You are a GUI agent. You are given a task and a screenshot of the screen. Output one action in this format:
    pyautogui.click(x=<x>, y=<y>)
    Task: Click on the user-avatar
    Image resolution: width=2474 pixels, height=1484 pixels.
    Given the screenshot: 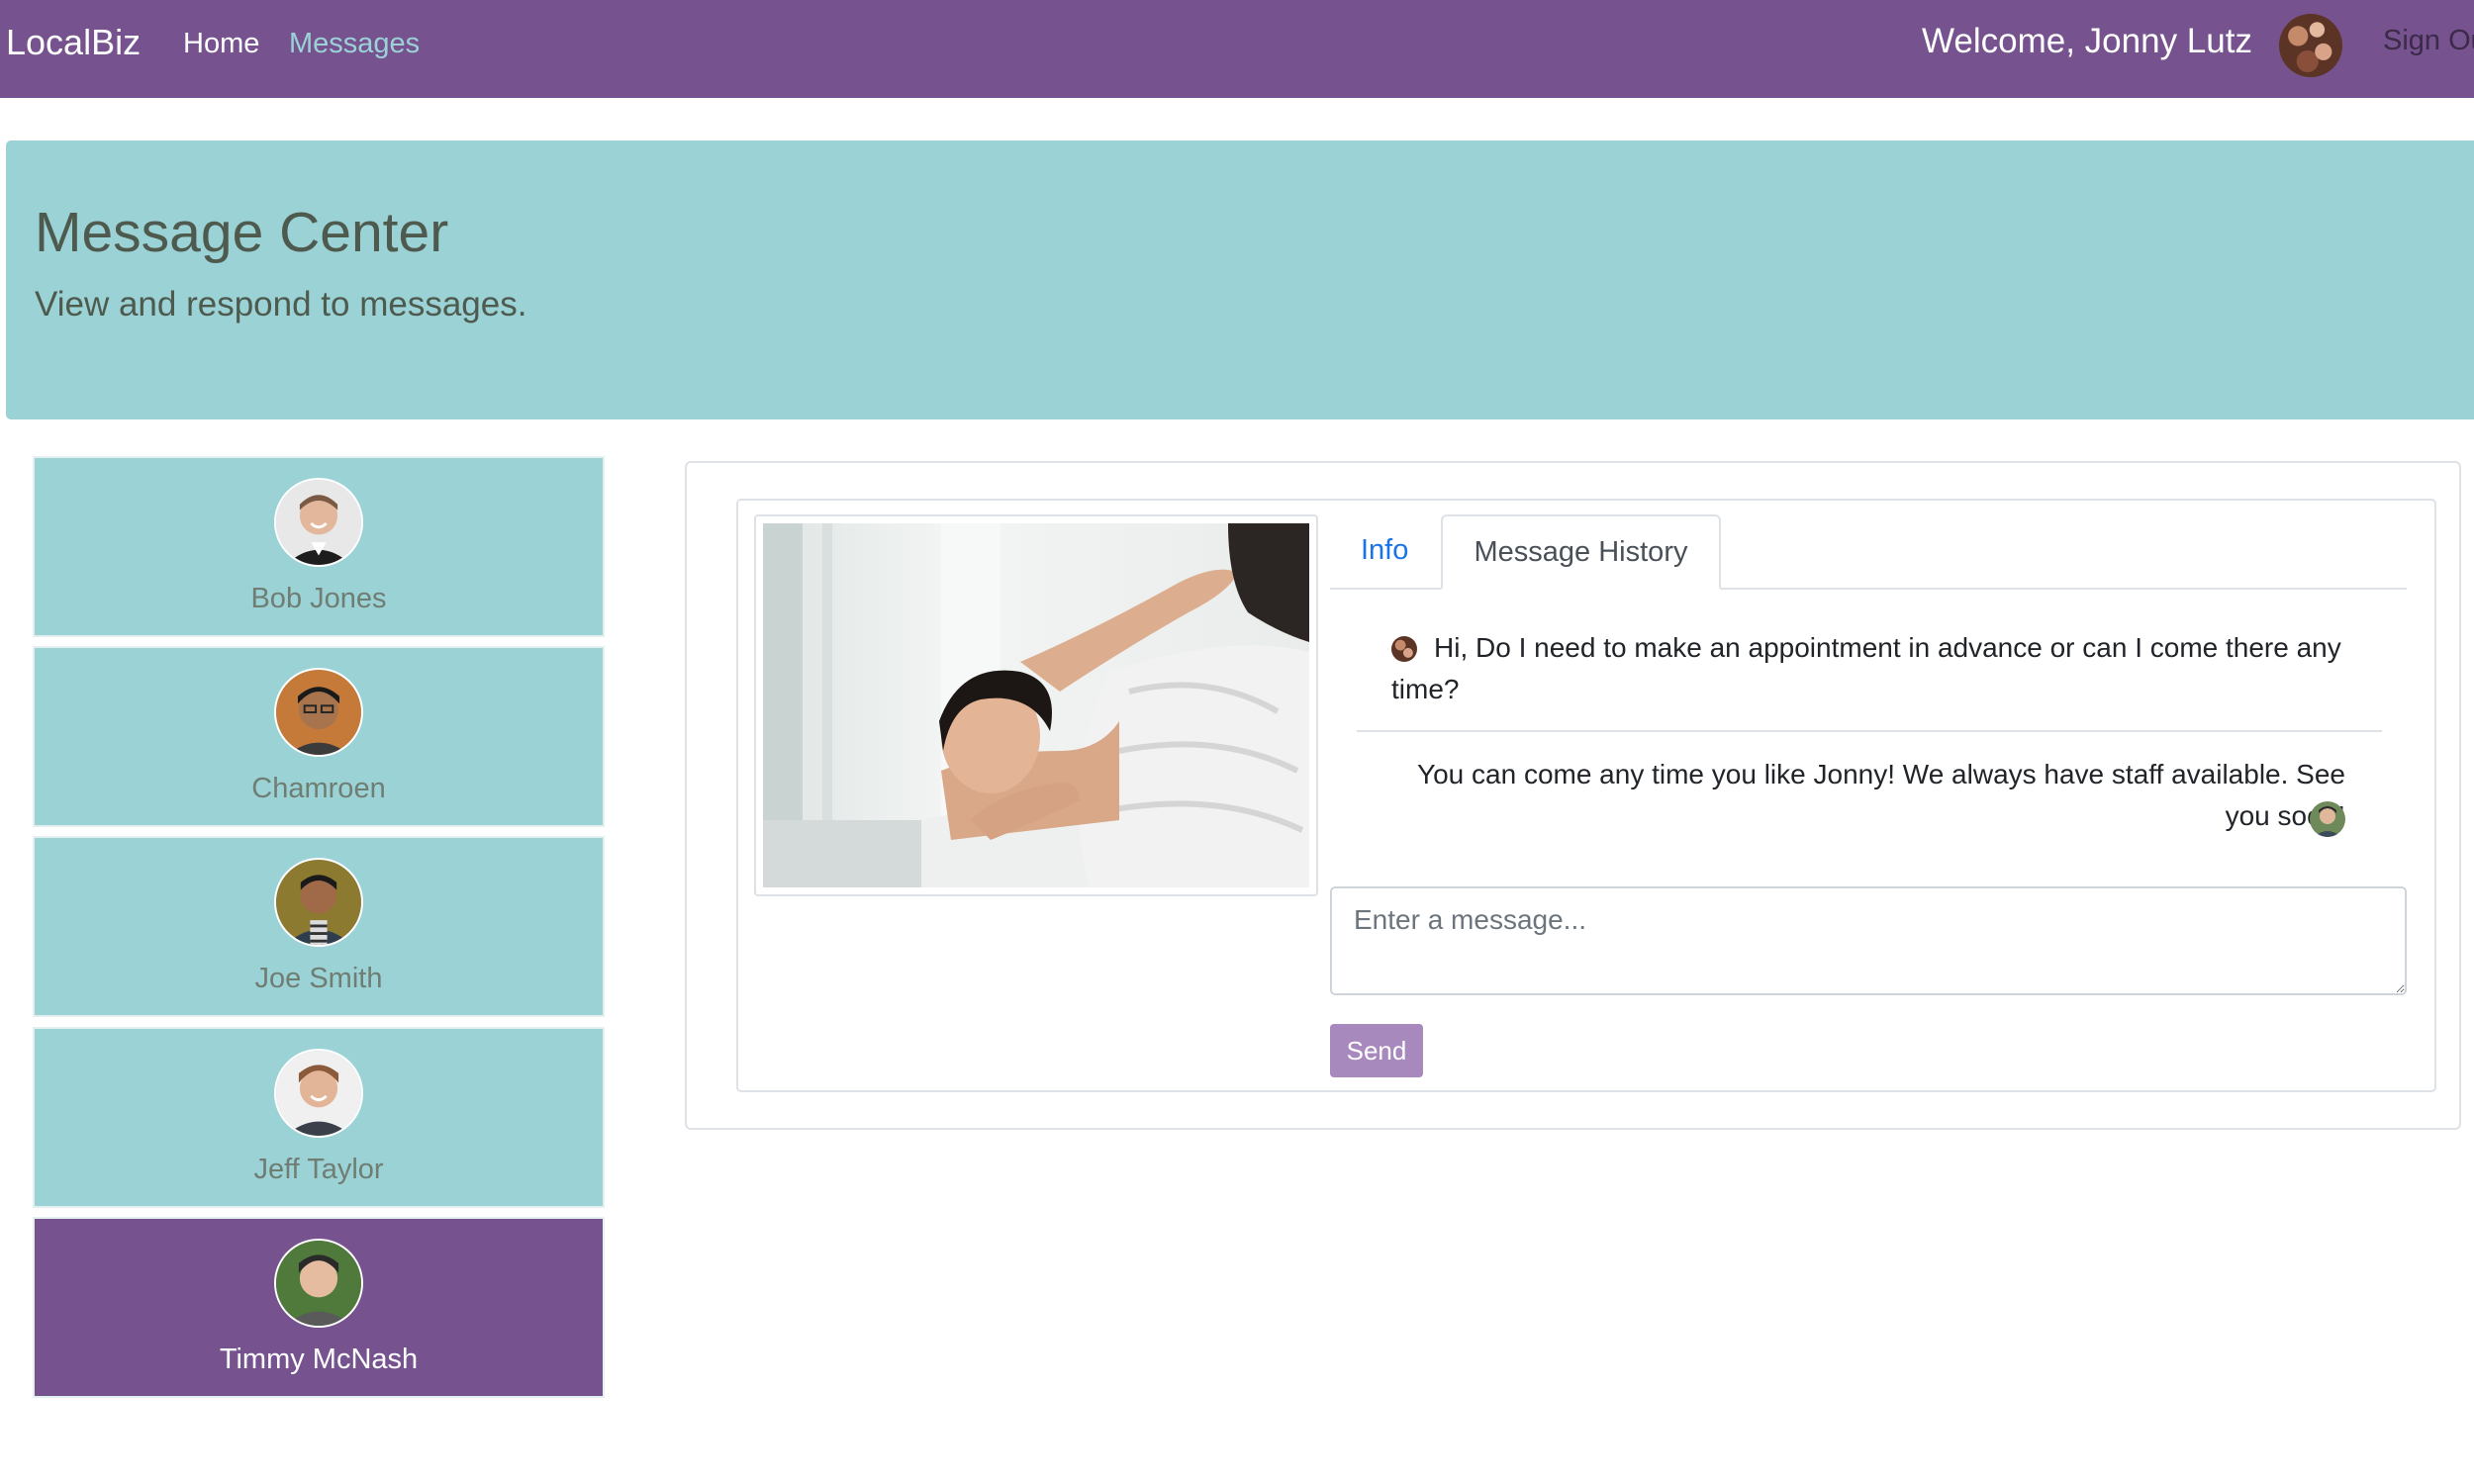 What is the action you would take?
    pyautogui.click(x=2311, y=45)
    